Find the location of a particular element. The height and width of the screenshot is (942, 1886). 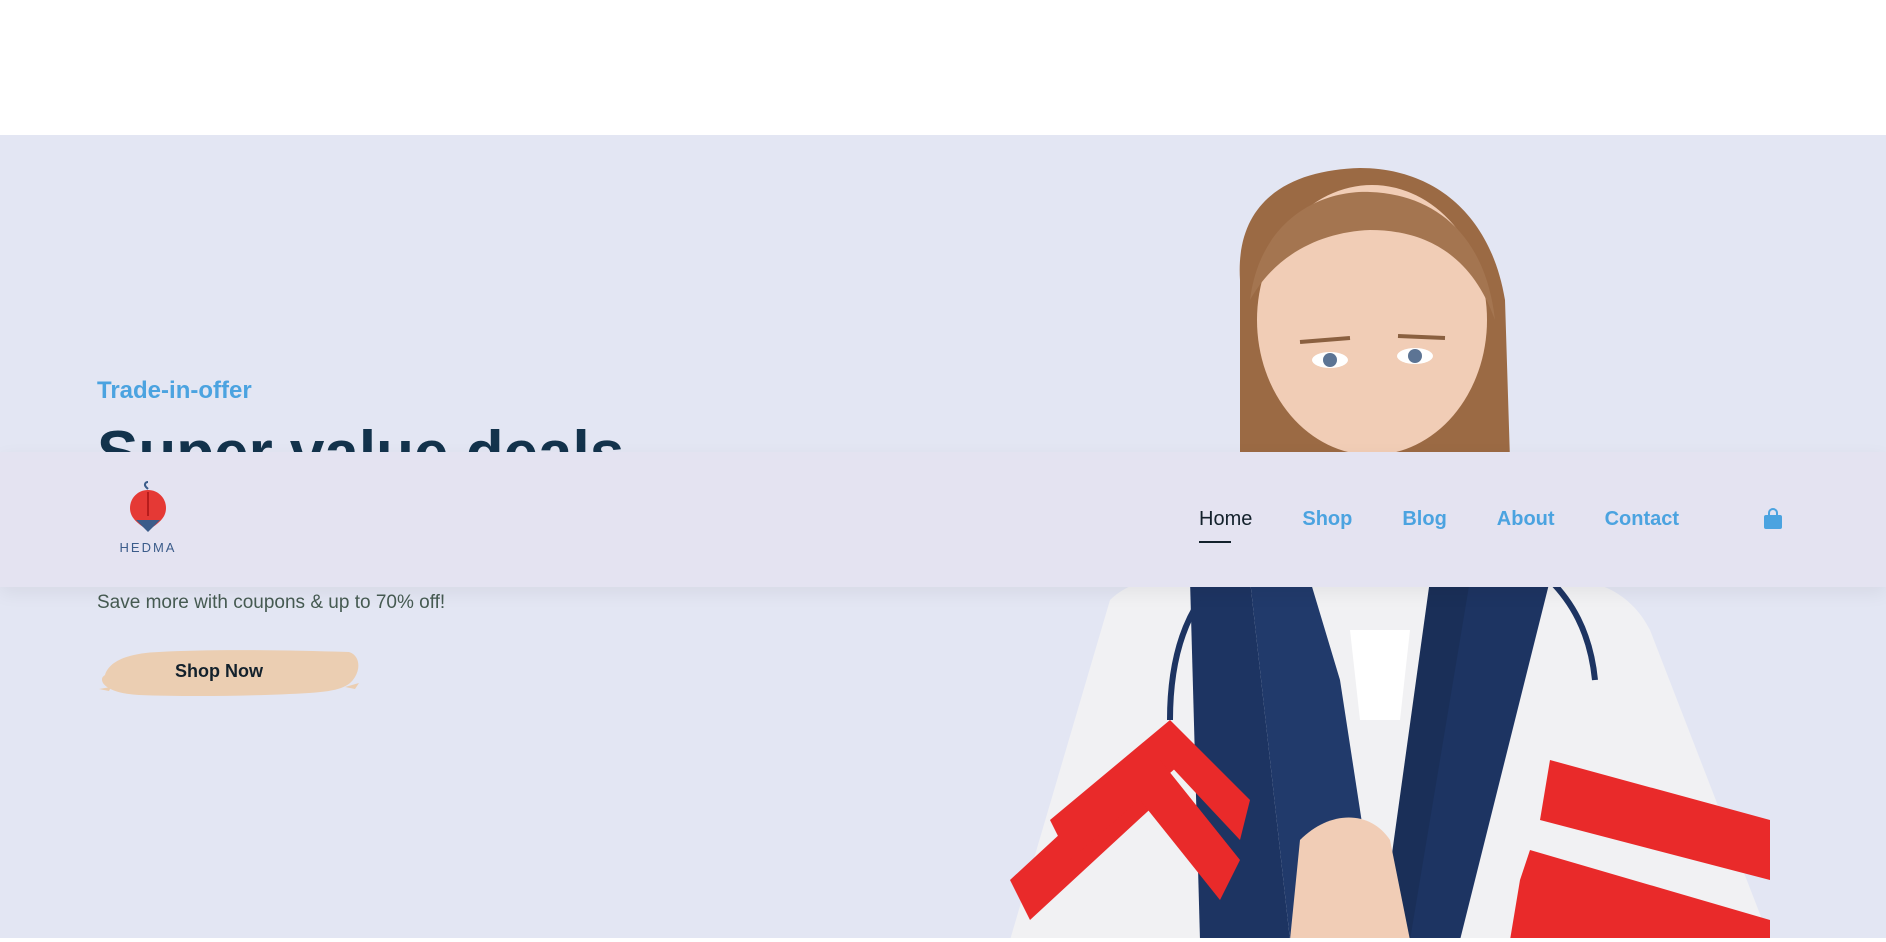

nav-blog: Blog is located at coordinates (1424, 519).